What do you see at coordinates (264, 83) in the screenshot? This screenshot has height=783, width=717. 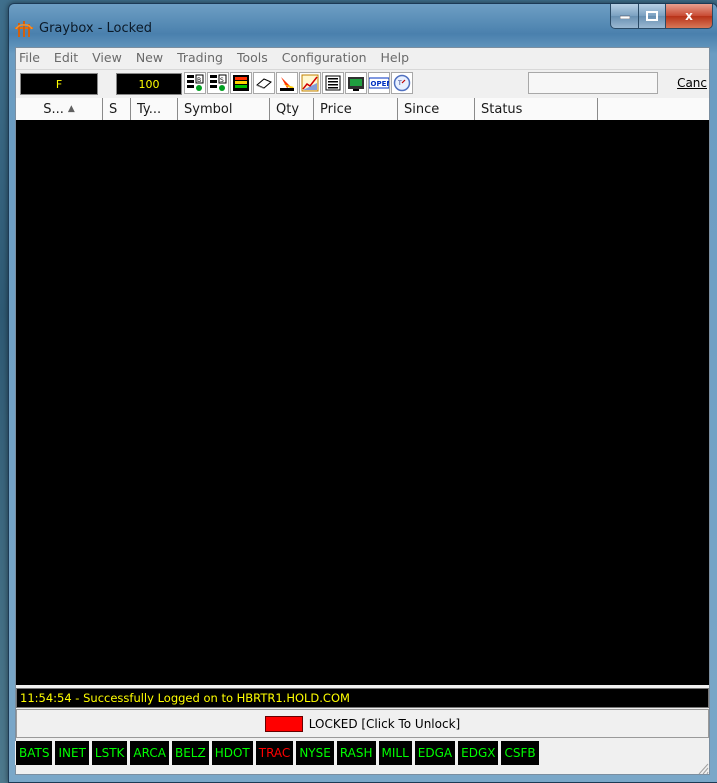 I see `eraser-icon` at bounding box center [264, 83].